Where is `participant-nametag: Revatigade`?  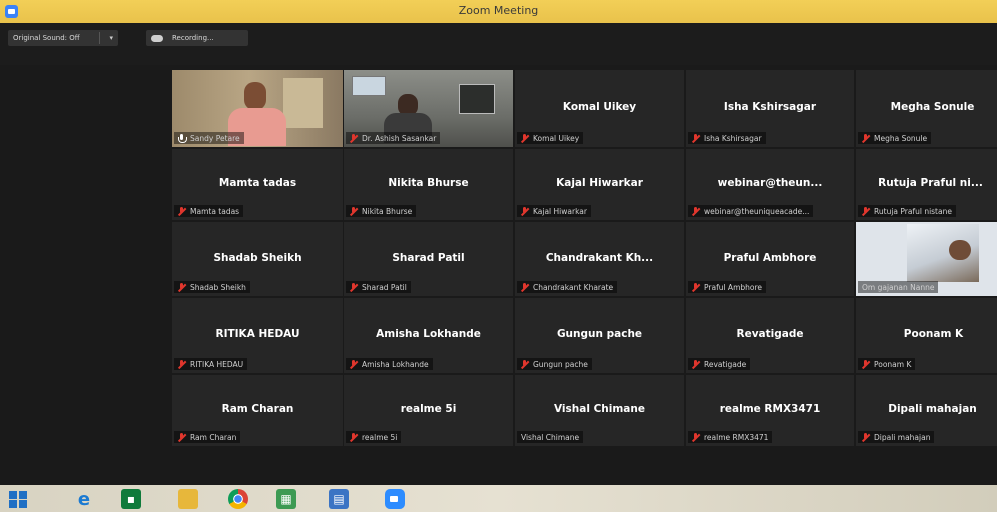
participant-nametag: Revatigade is located at coordinates (719, 364).